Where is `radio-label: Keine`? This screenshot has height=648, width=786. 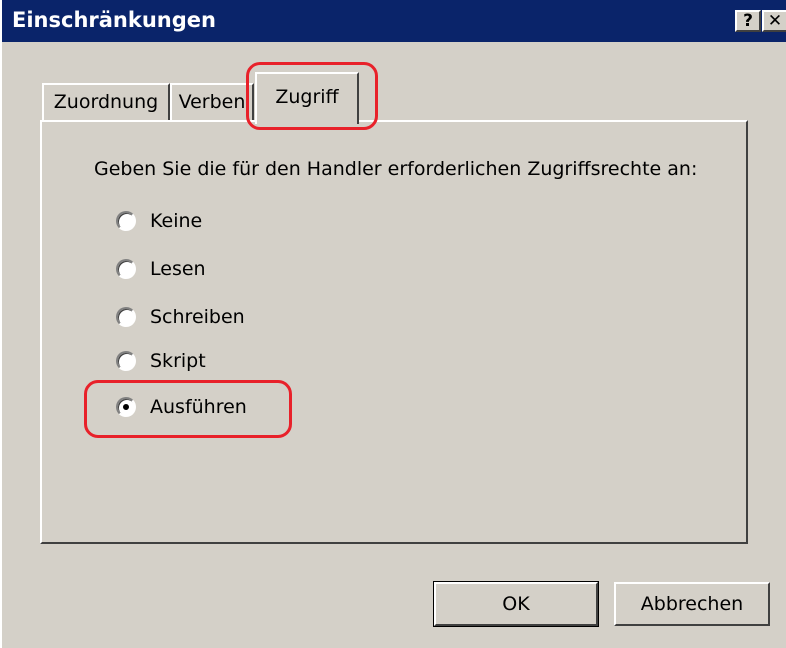 radio-label: Keine is located at coordinates (176, 221).